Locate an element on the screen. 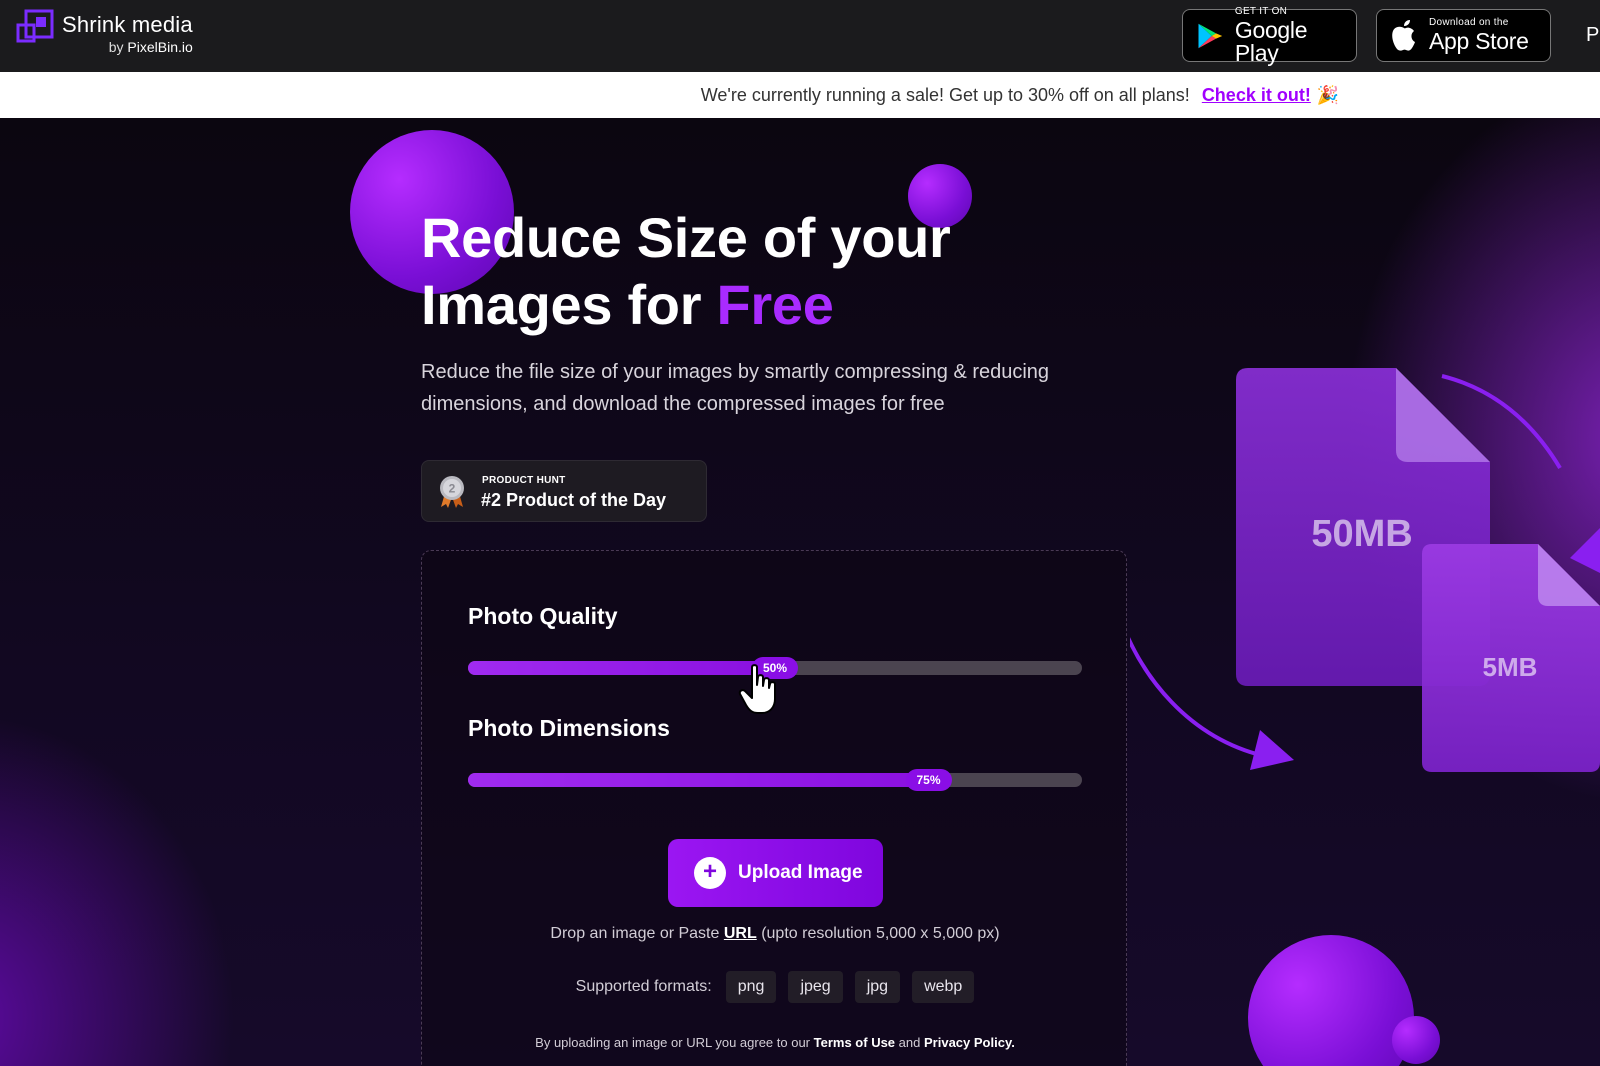  photo-dimensions-slider-thumb: 75% is located at coordinates (928, 780).